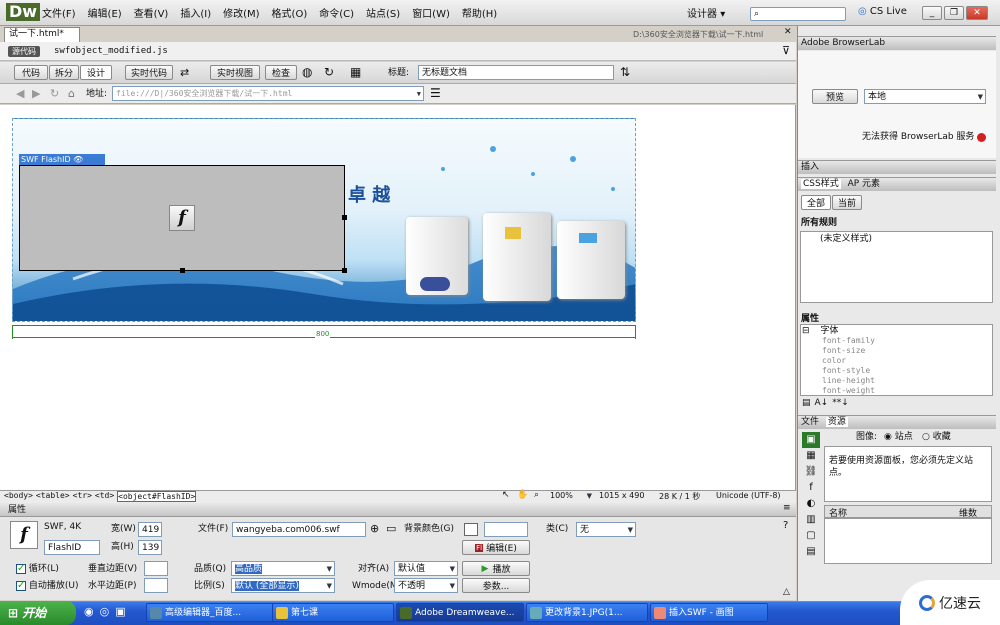 The height and width of the screenshot is (625, 1000). I want to click on select-tool-icon: ↖, so click(506, 495).